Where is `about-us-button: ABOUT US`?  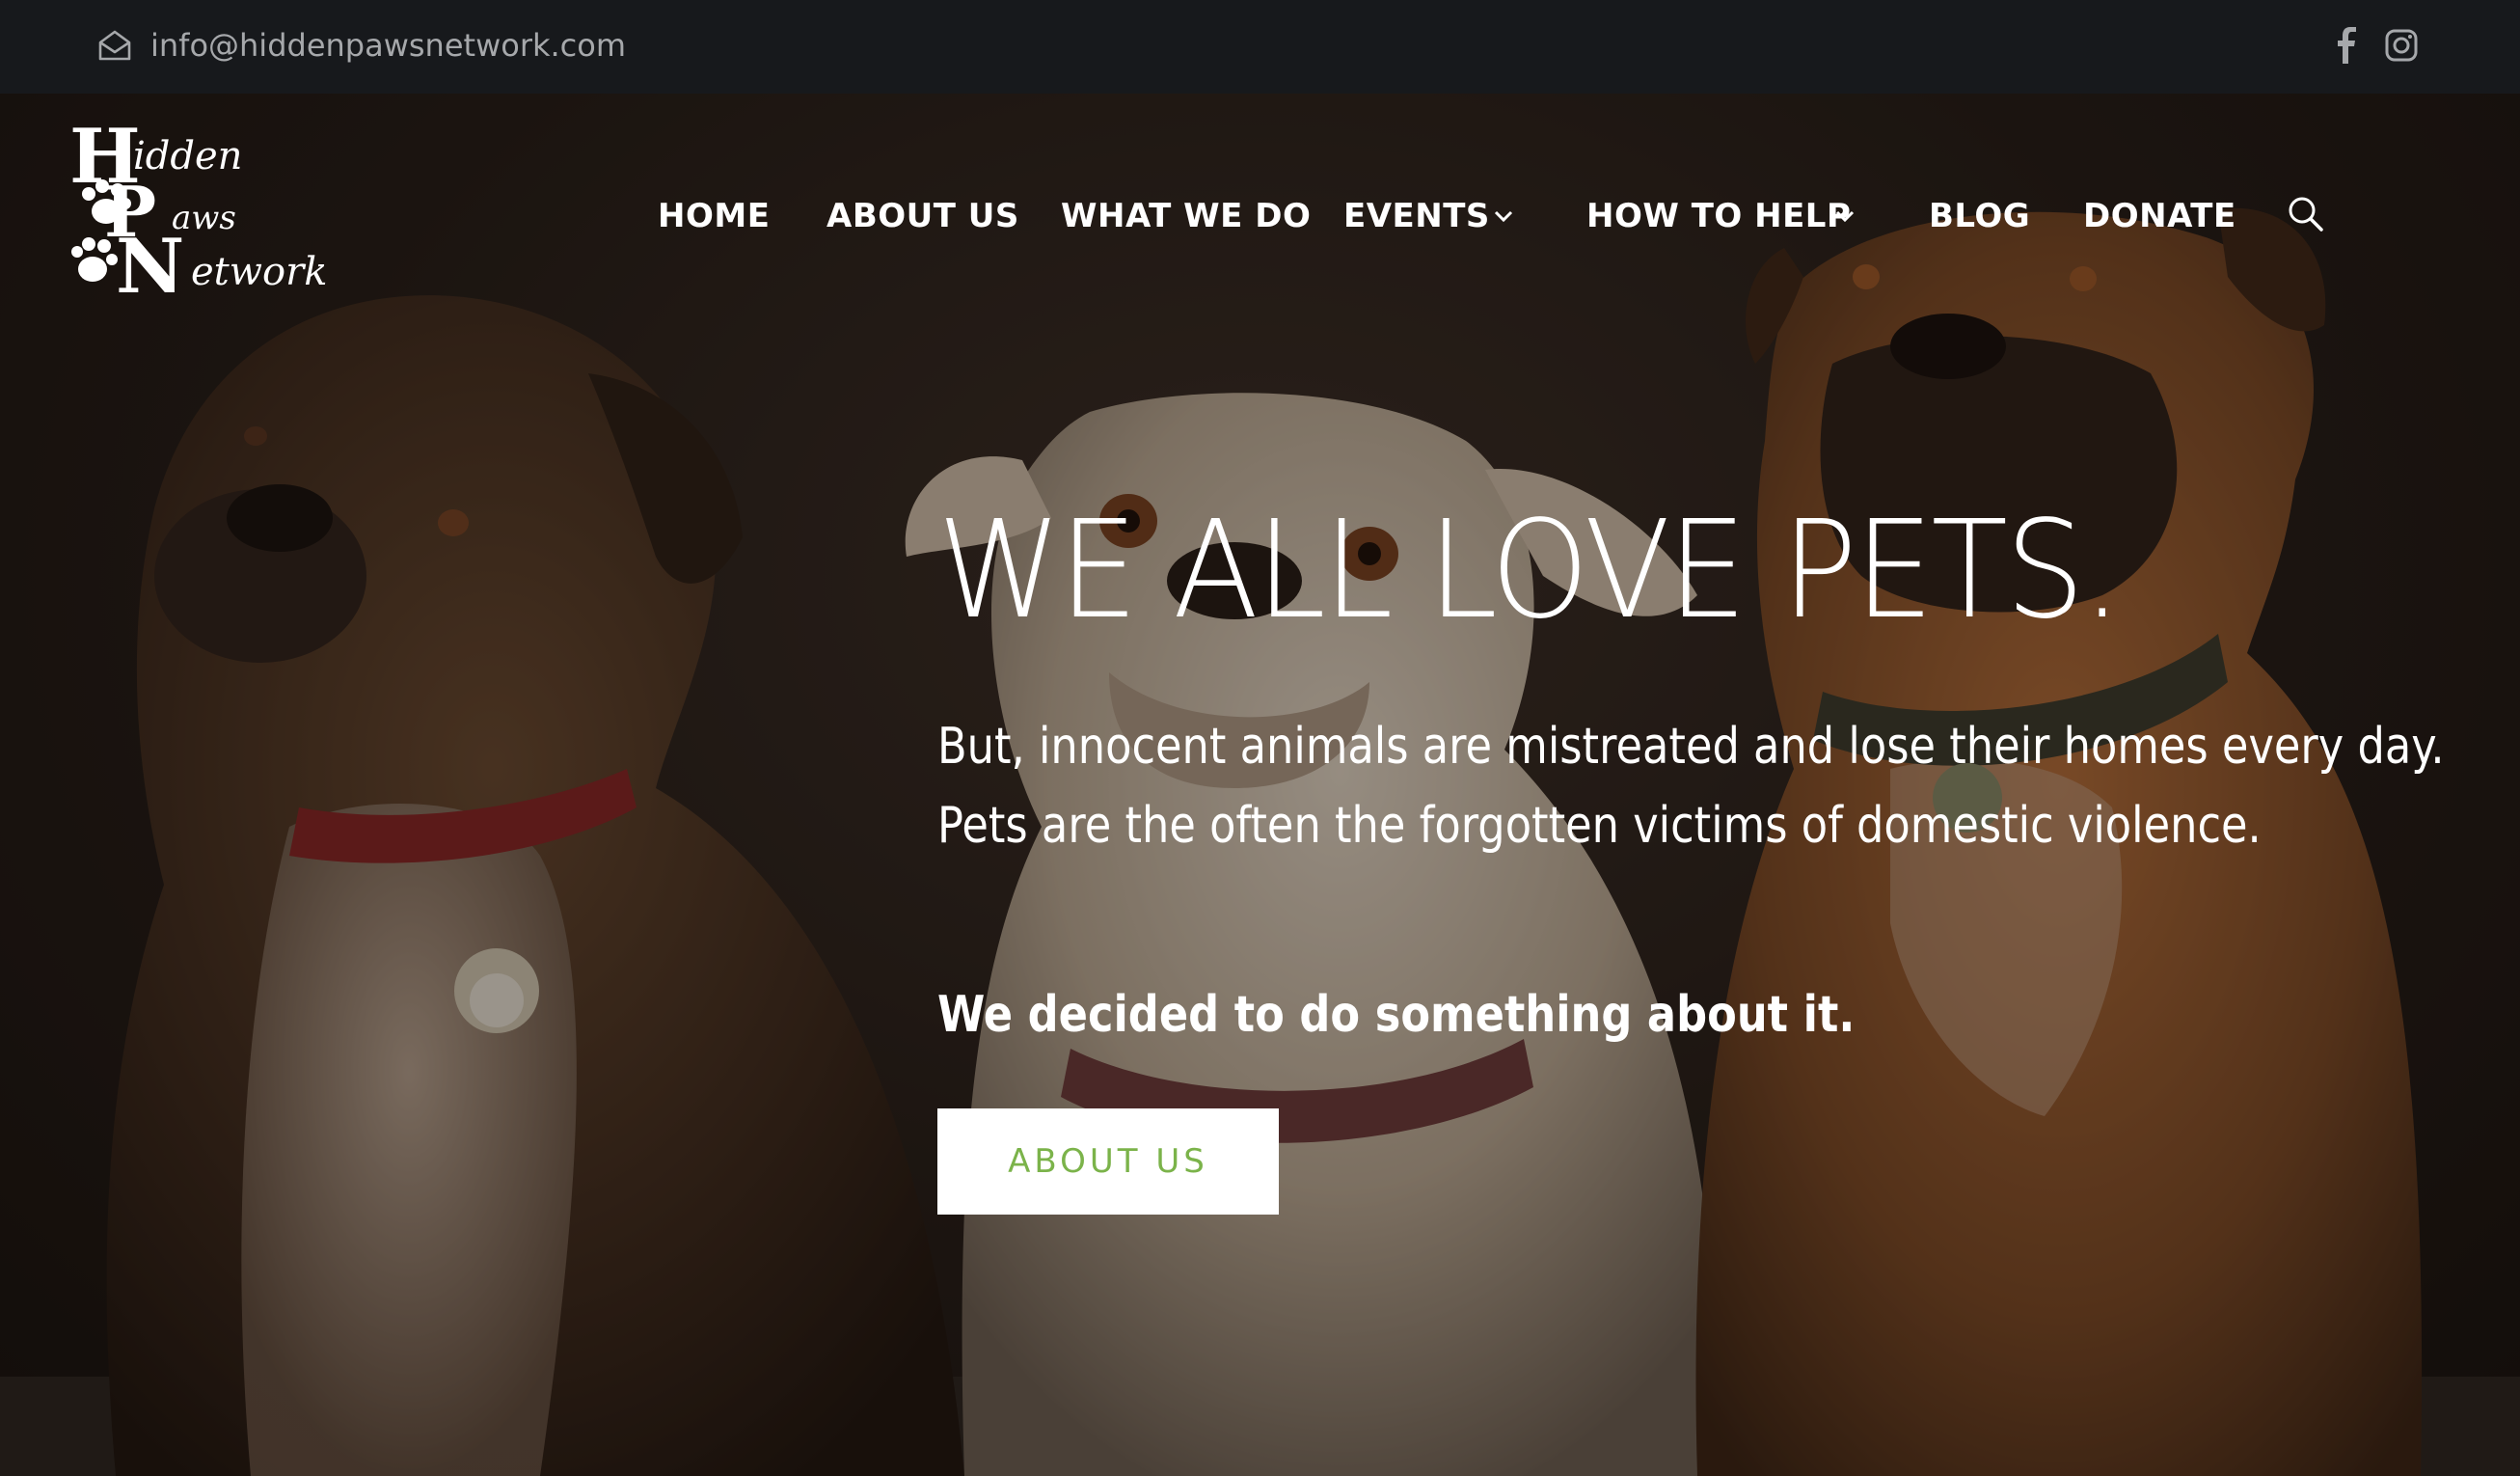 about-us-button: ABOUT US is located at coordinates (1108, 1161).